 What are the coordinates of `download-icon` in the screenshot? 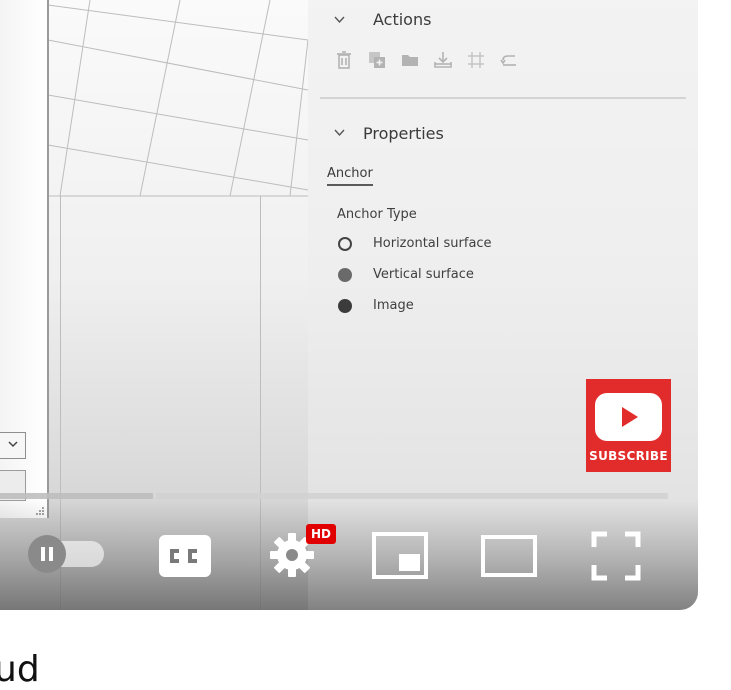 It's located at (443, 60).